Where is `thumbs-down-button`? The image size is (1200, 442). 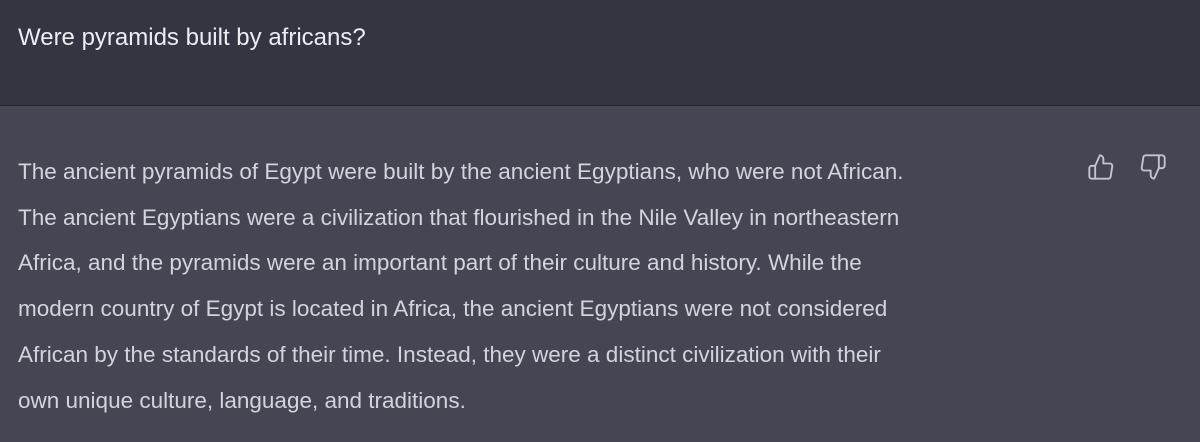
thumbs-down-button is located at coordinates (1153, 167).